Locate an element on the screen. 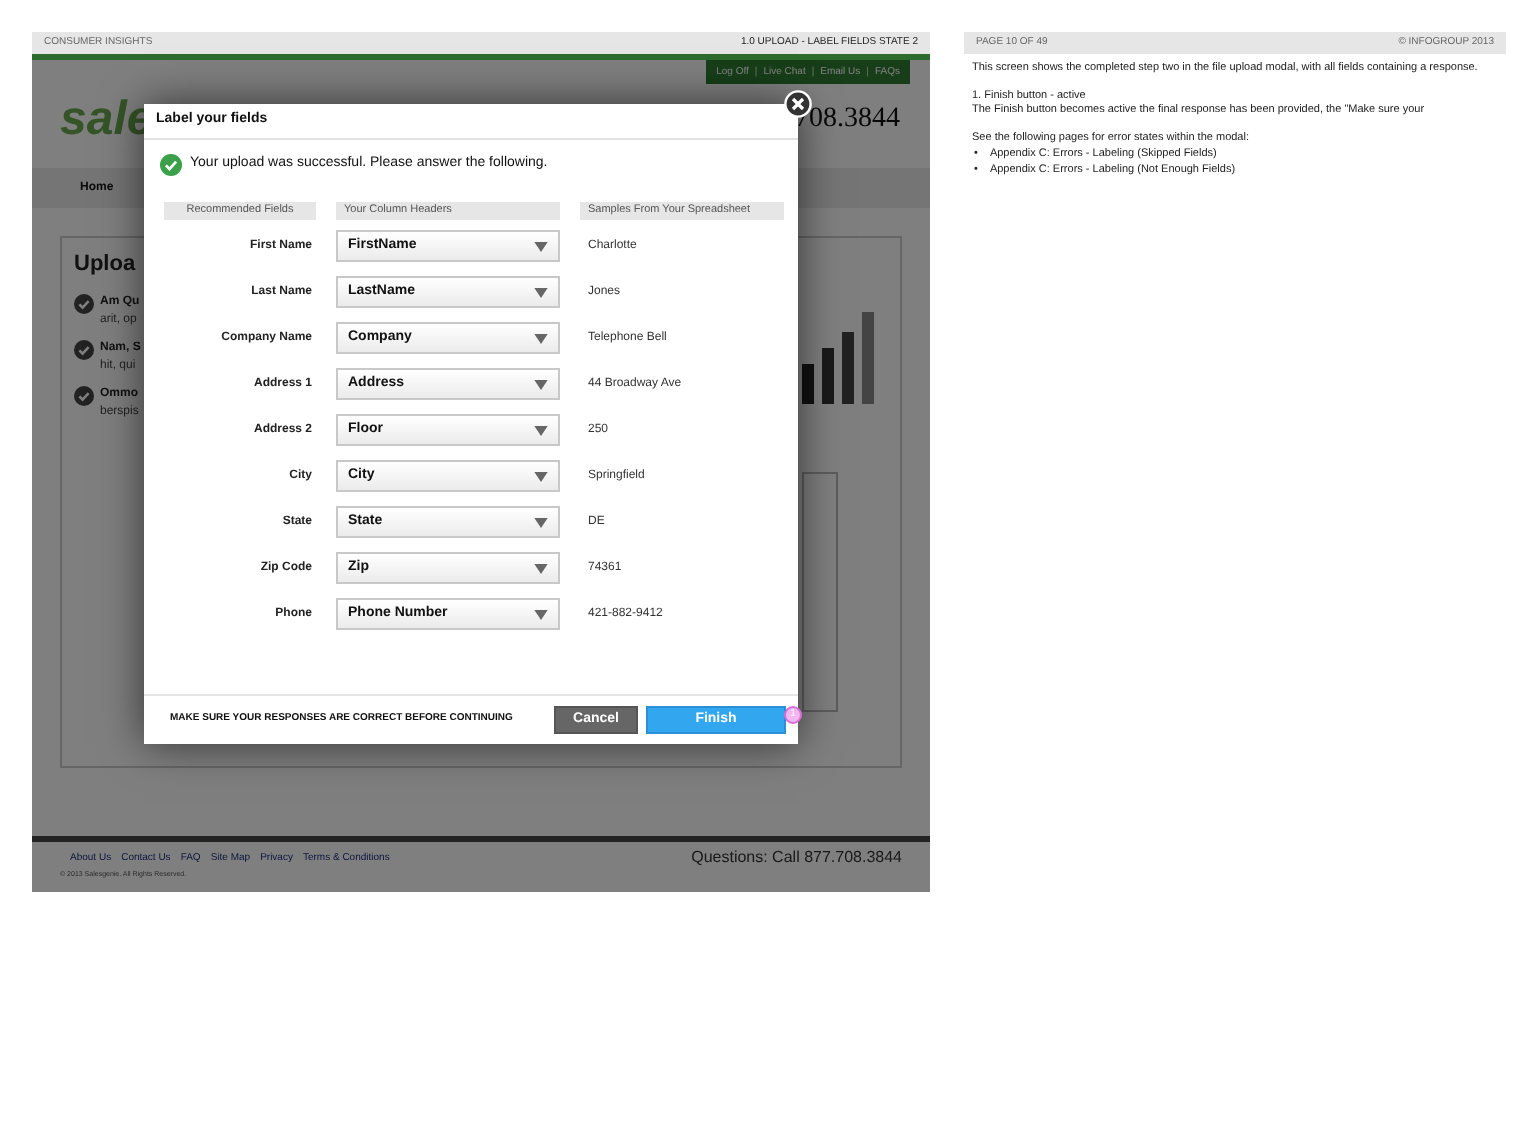  success-check-icon is located at coordinates (171, 164).